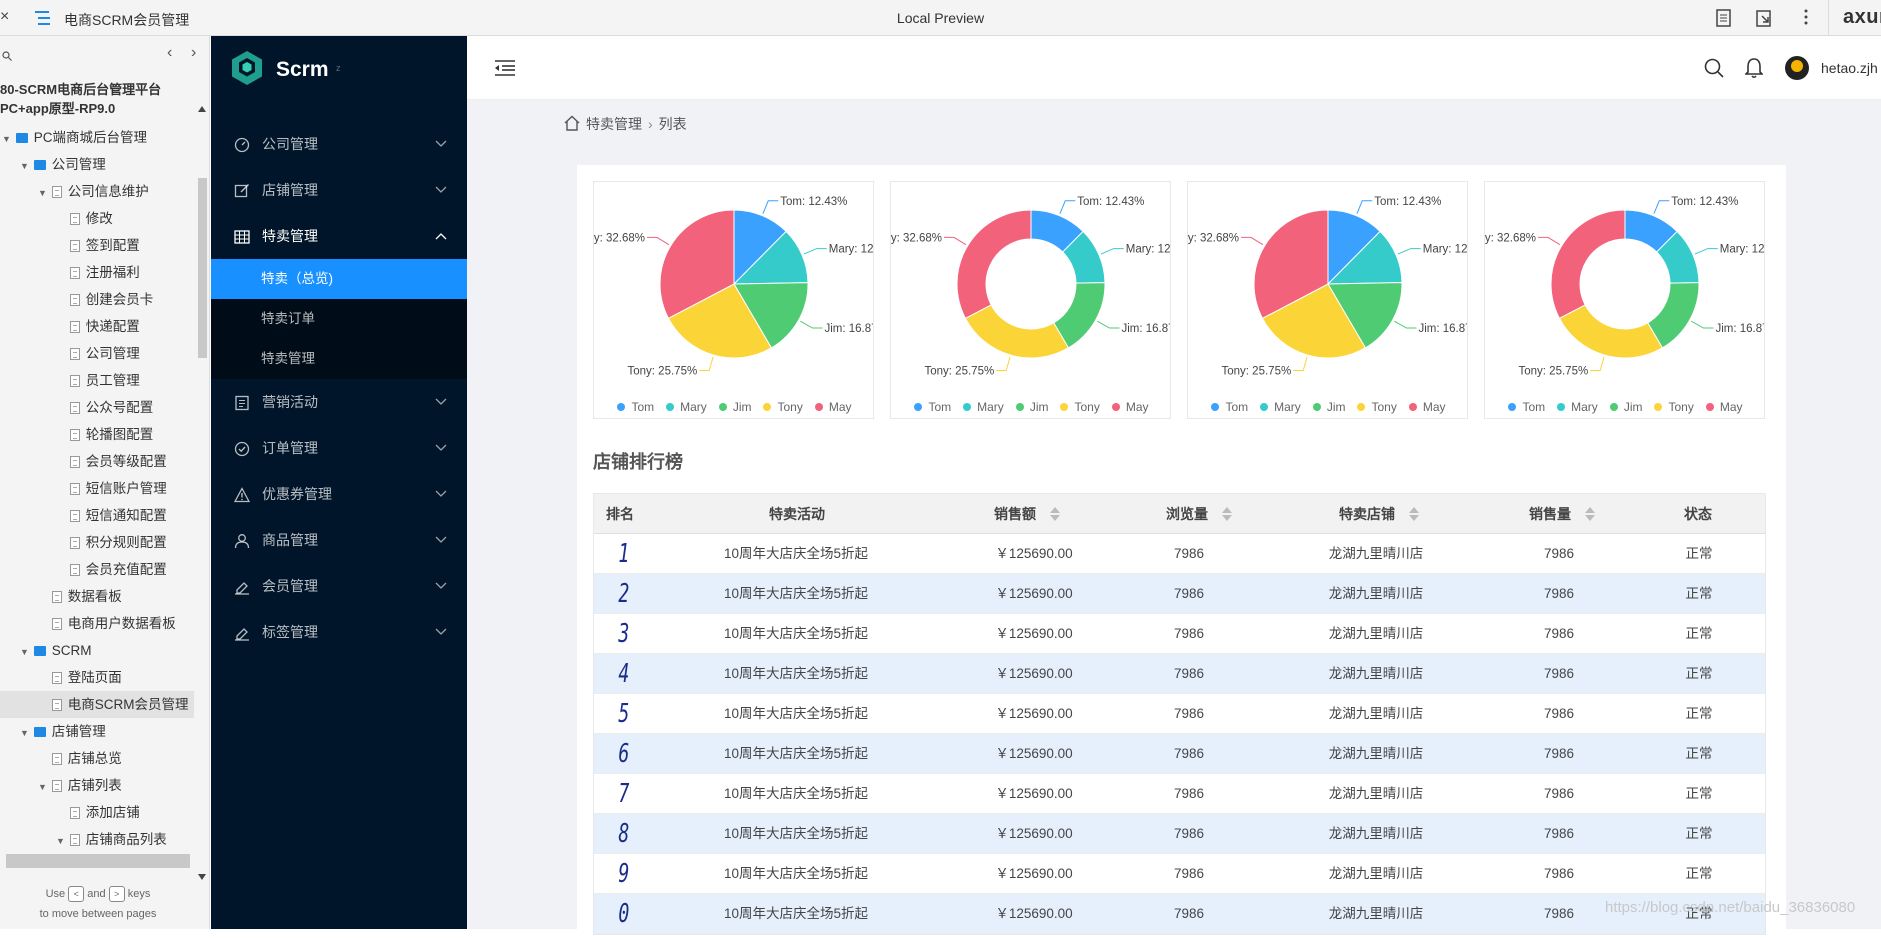 The width and height of the screenshot is (1881, 938). Describe the element at coordinates (97, 272) in the screenshot. I see `tree-item: 注册福利` at that location.